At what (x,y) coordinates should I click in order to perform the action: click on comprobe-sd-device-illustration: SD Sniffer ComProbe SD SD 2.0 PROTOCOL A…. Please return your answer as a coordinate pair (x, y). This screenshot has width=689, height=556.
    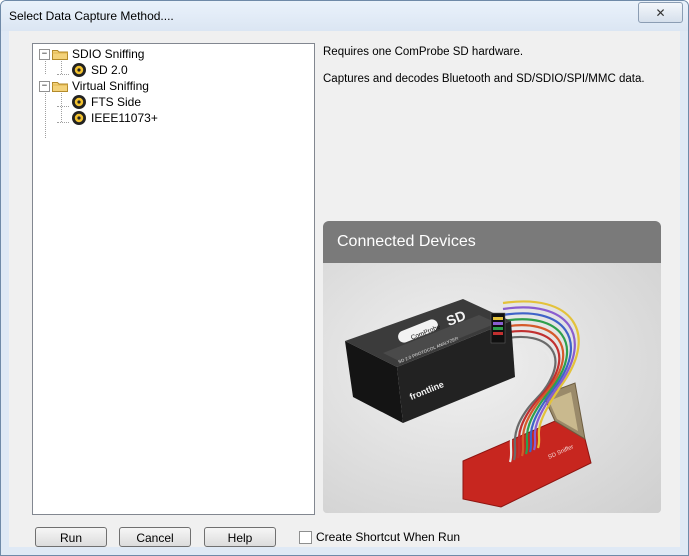
    Looking at the image, I should click on (468, 403).